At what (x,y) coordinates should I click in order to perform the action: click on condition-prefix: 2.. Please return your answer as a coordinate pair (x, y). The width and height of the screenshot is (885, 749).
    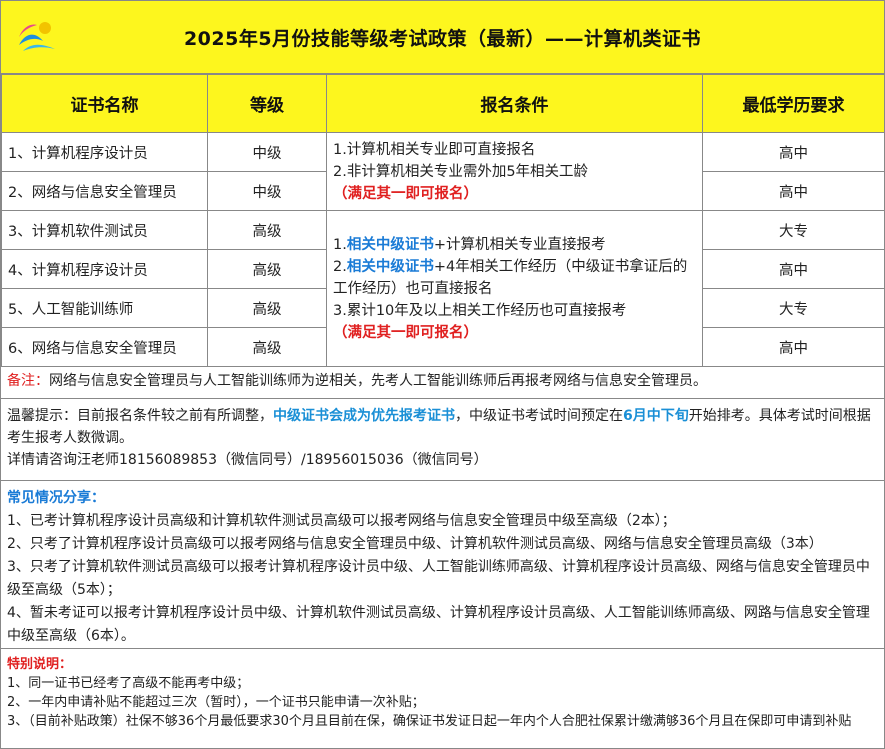
    Looking at the image, I should click on (340, 266).